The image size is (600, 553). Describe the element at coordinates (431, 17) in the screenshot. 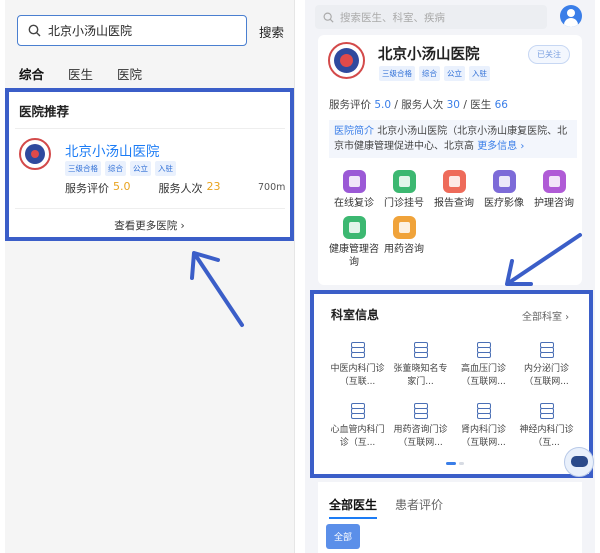

I see `search-input: 搜索医生、科室、疾病` at that location.